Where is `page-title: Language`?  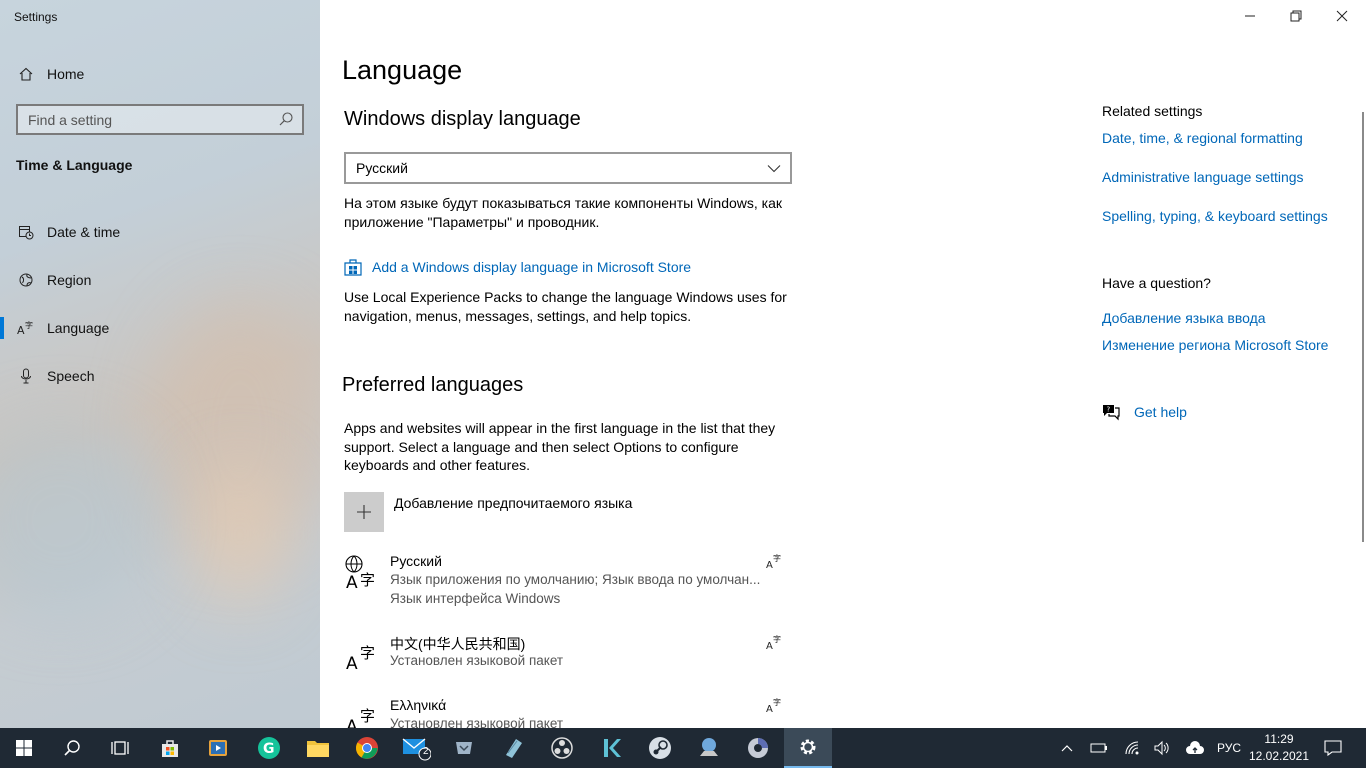
page-title: Language is located at coordinates (402, 70).